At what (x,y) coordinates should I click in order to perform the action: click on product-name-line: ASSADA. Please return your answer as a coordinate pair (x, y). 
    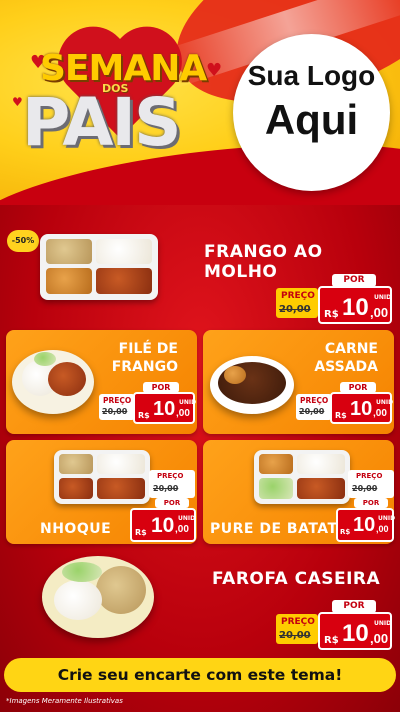
    Looking at the image, I should click on (346, 367).